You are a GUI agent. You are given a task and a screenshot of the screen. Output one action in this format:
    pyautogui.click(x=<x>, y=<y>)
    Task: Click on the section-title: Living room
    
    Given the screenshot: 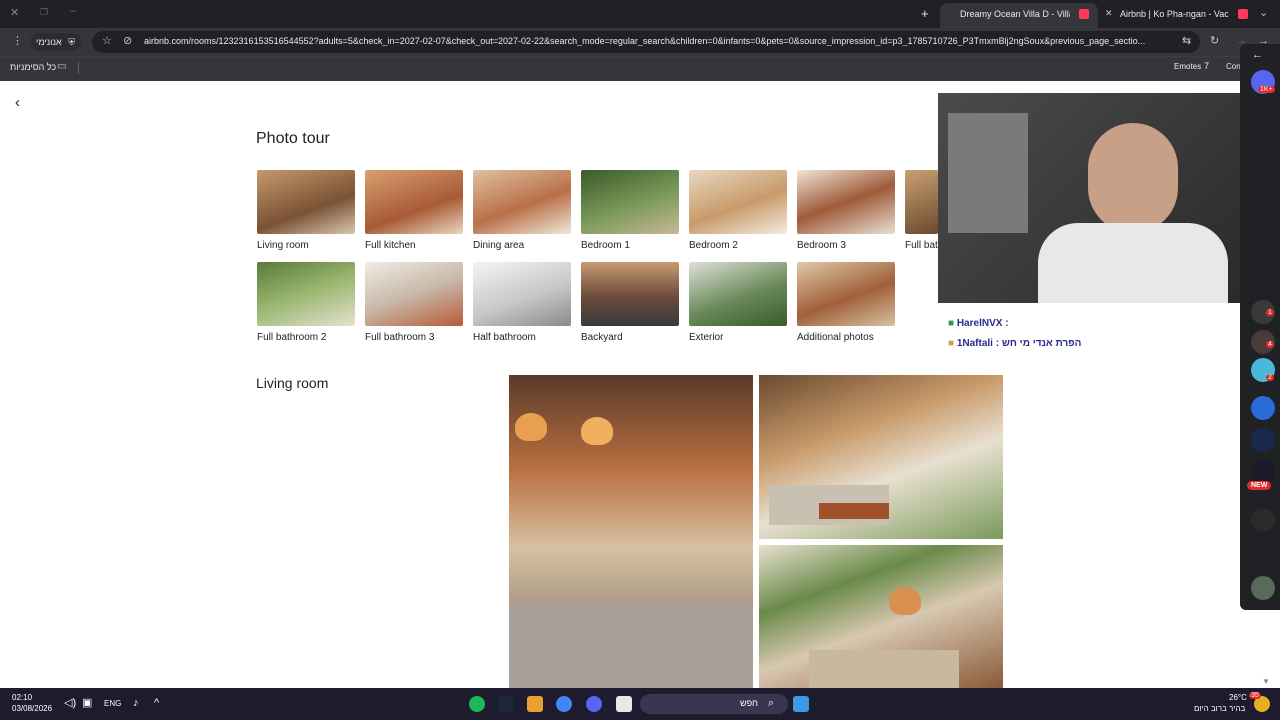 What is the action you would take?
    pyautogui.click(x=292, y=383)
    